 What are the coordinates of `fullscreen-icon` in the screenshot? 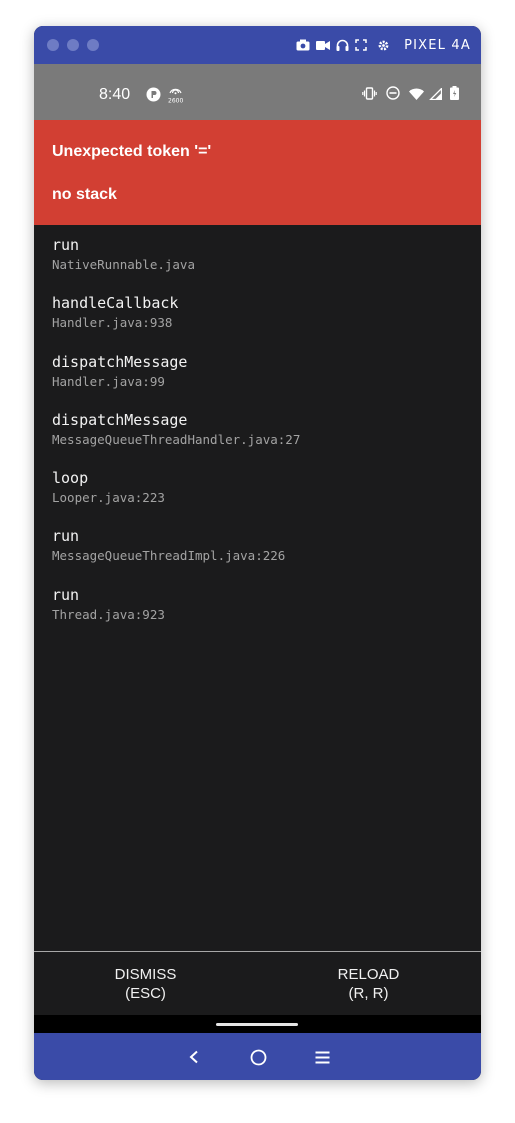 It's located at (361, 45).